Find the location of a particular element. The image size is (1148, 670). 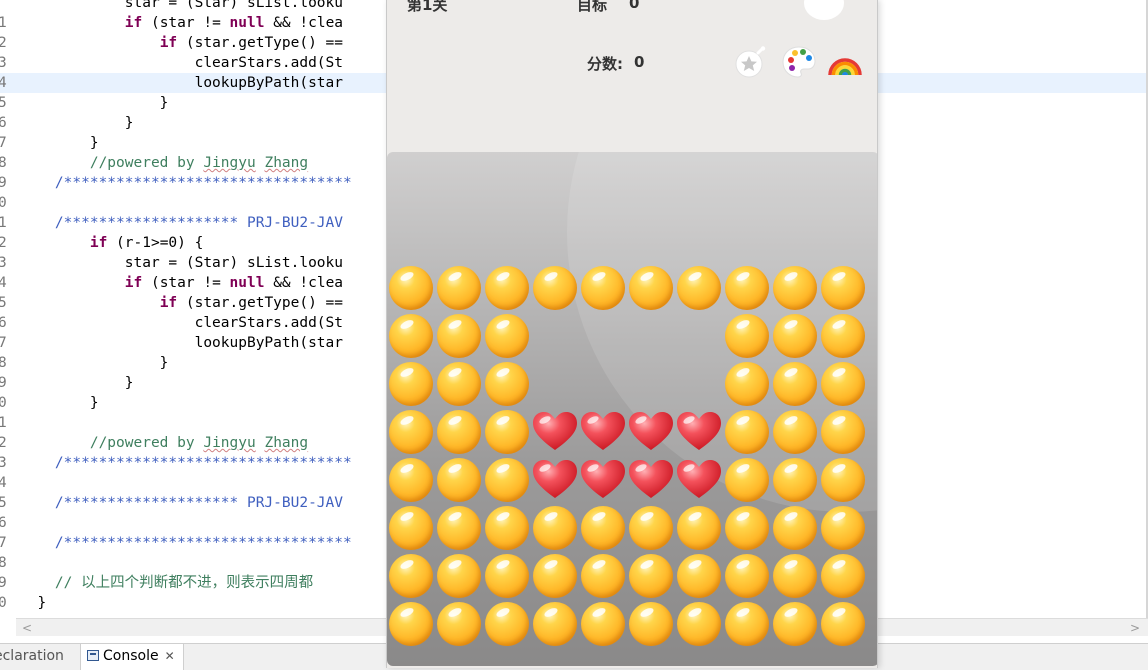

scroll-left-icon: < is located at coordinates (27, 628).